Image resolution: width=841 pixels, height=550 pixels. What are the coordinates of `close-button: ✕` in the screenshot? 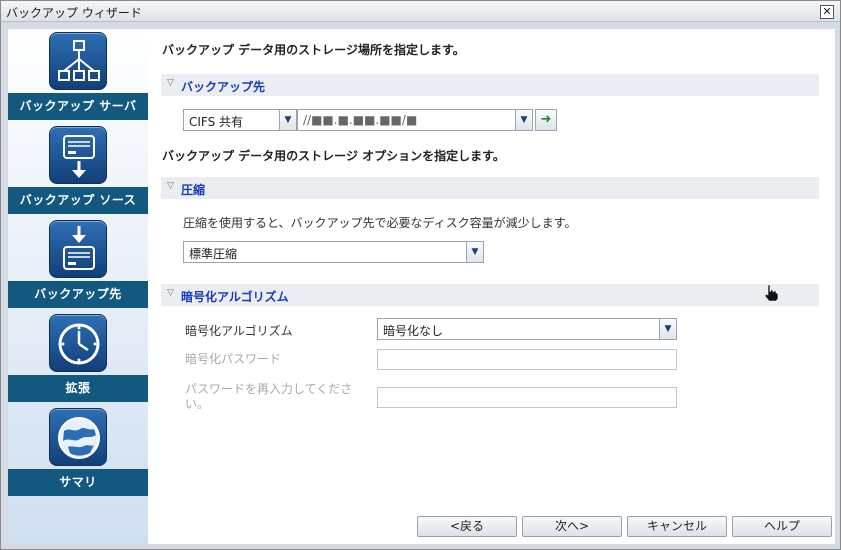 It's located at (827, 12).